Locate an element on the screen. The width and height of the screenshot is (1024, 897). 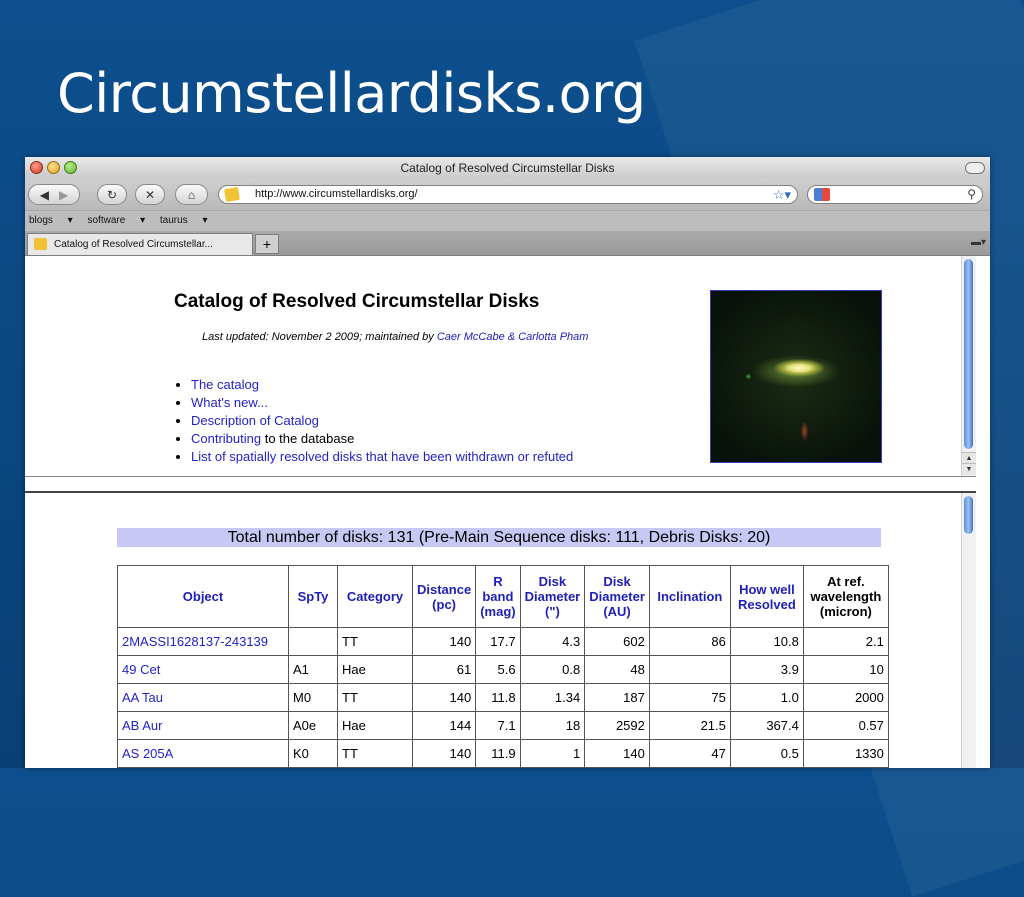
header-category: Category is located at coordinates (375, 596).